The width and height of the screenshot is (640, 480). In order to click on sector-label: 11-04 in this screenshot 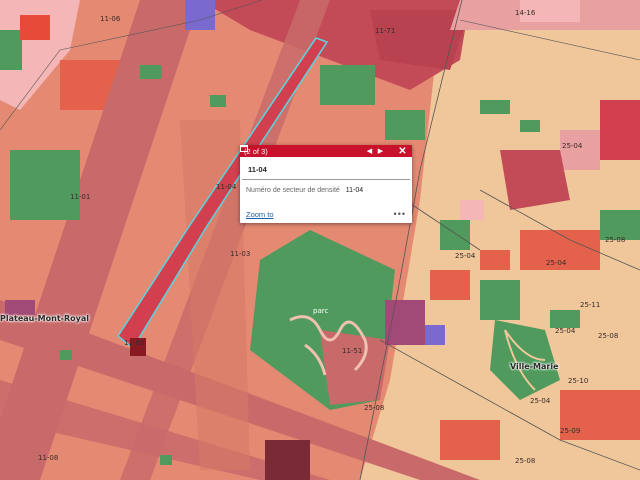, I will do `click(226, 187)`.